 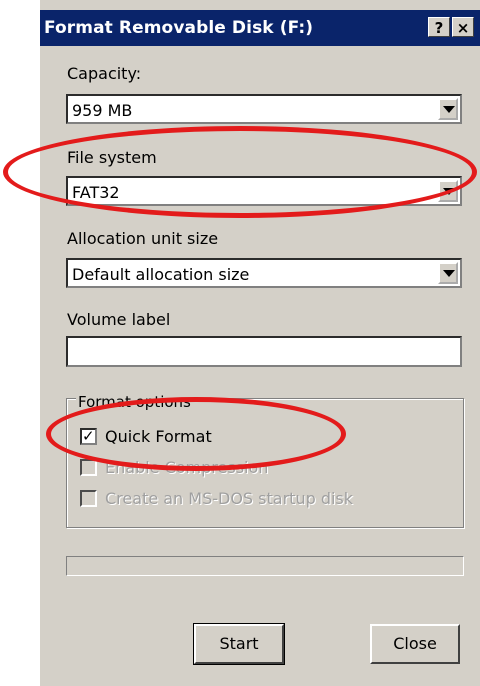 I want to click on volume-label-input, so click(x=264, y=351).